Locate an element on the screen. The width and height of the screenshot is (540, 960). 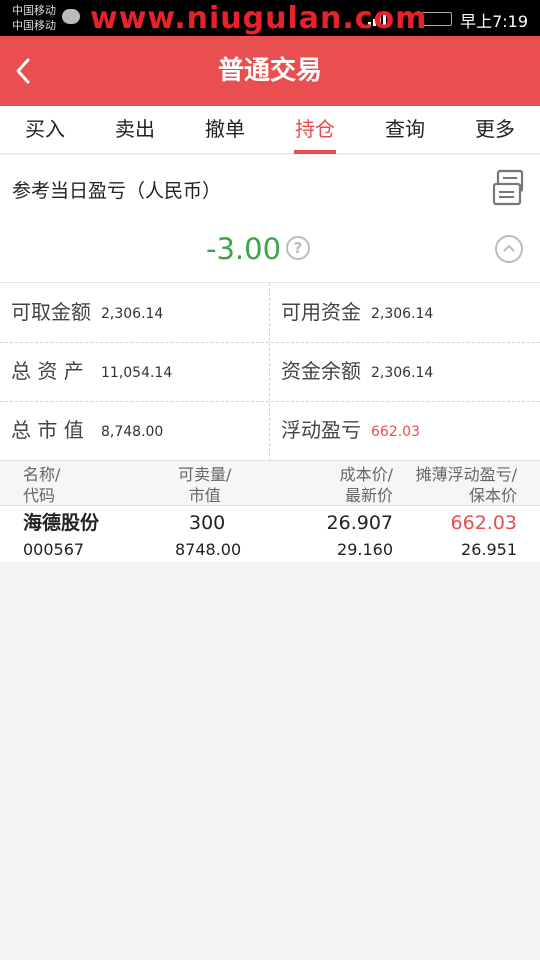
total-assets: 总 资 产 11,054.14 is located at coordinates (135, 371).